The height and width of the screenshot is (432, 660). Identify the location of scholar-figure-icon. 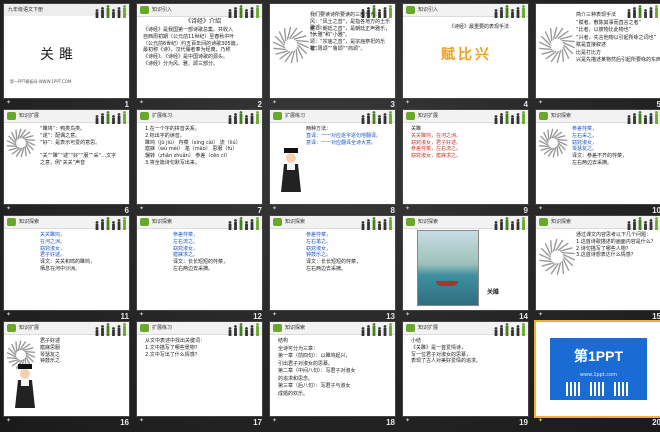
(25, 386).